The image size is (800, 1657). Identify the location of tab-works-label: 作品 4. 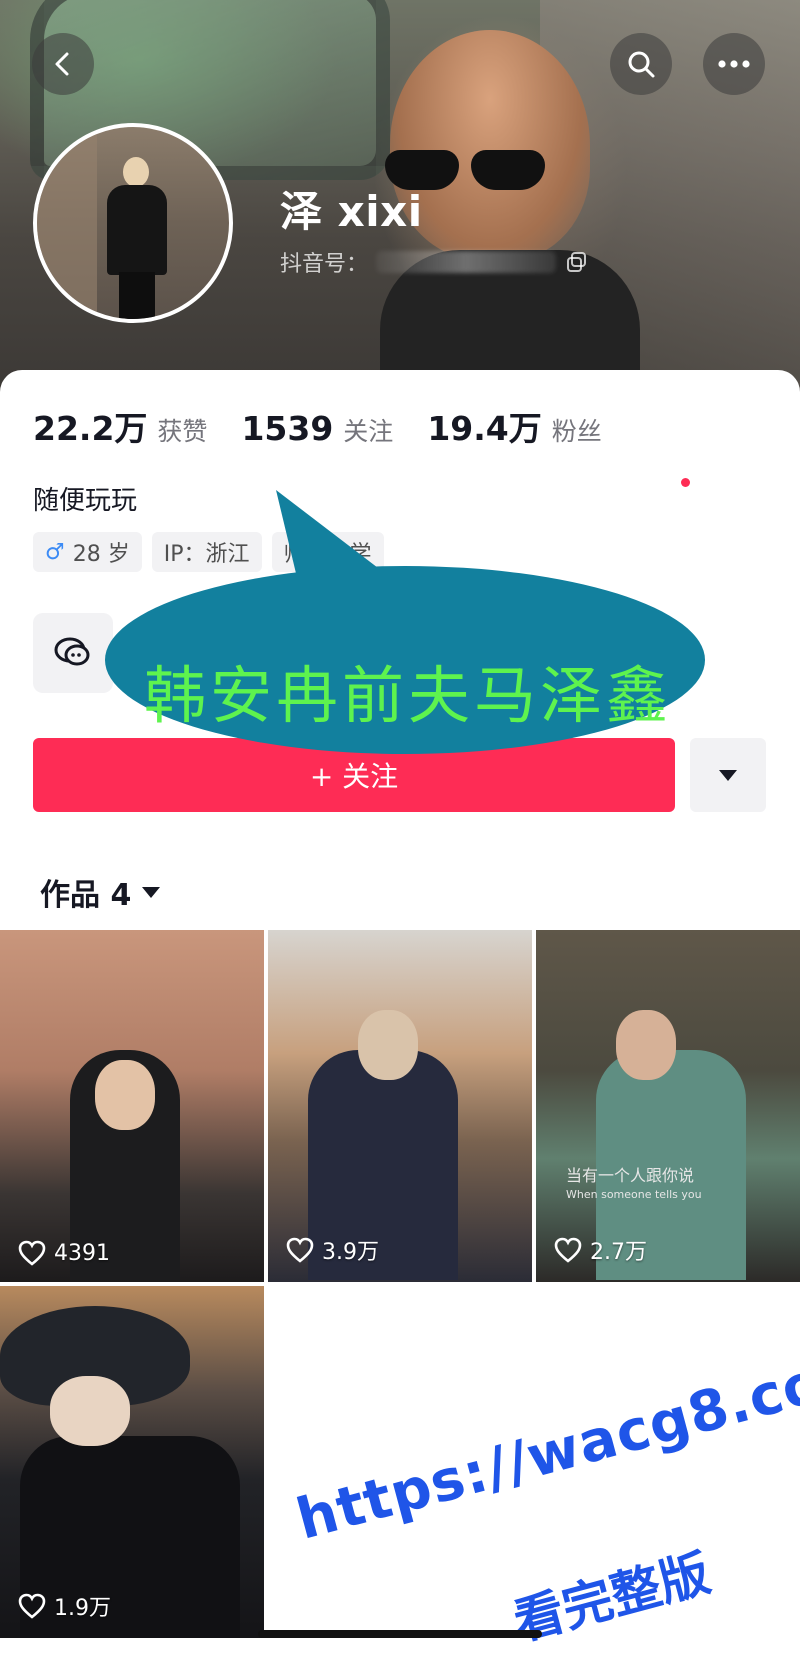
(86, 895).